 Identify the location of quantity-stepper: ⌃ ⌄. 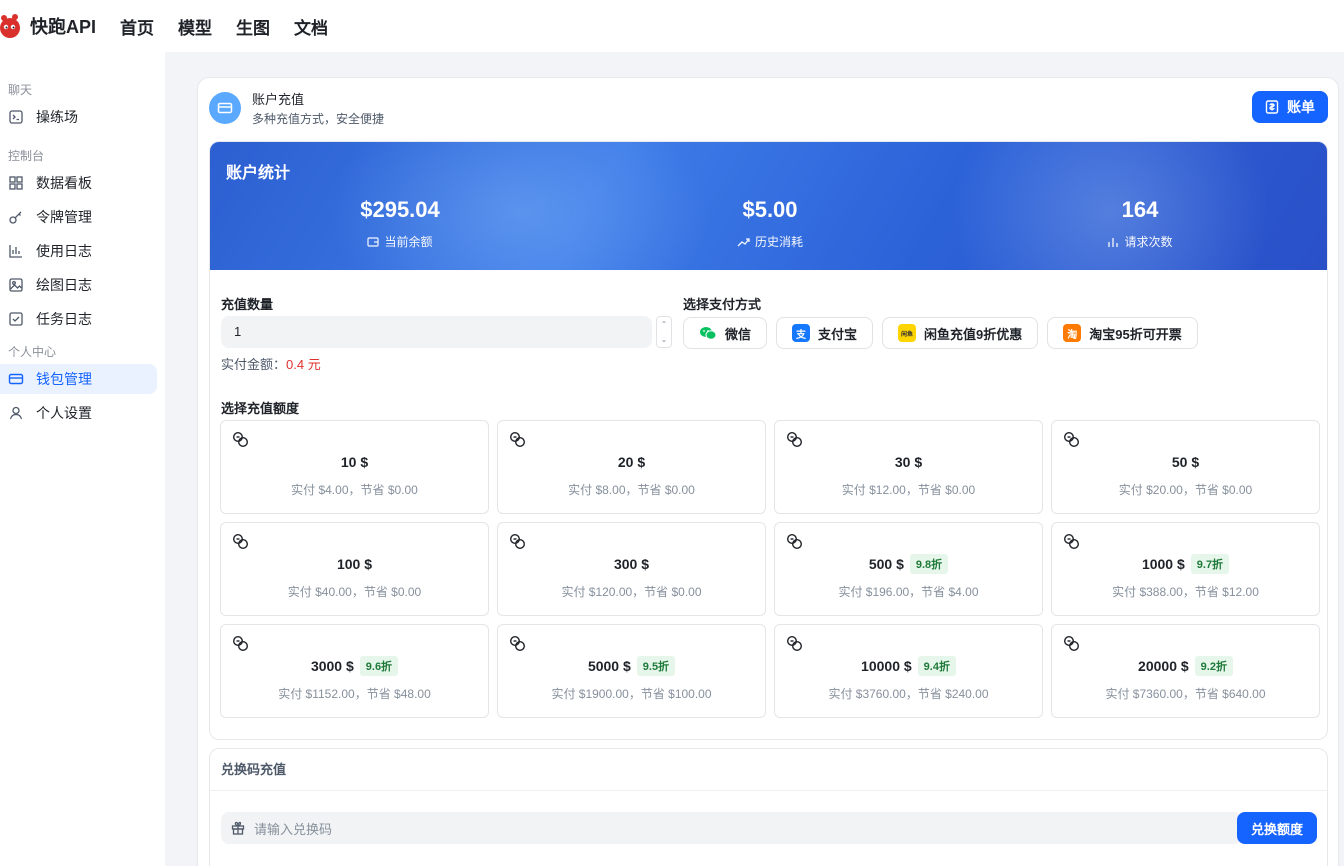
(664, 332).